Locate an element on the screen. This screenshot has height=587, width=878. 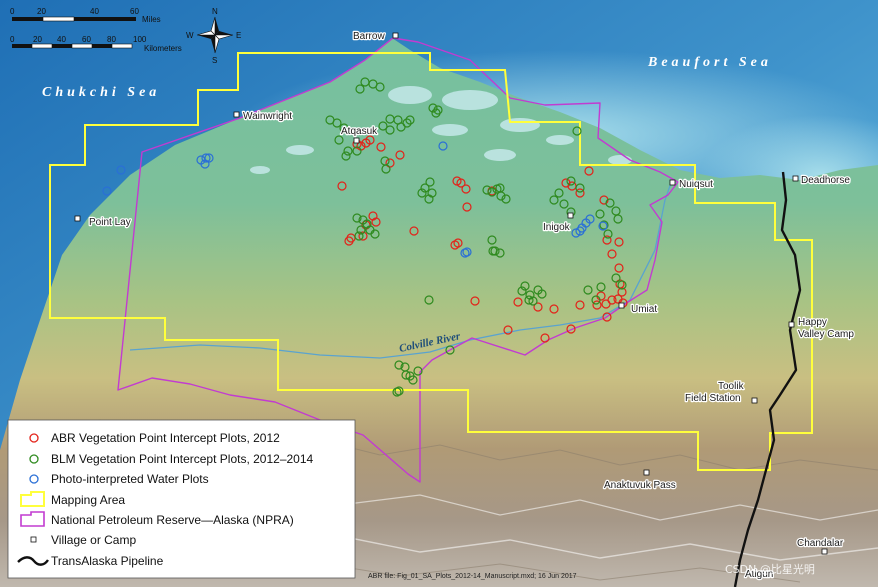
label-beaufort-sea: Beaufort Sea is located at coordinates (709, 62).